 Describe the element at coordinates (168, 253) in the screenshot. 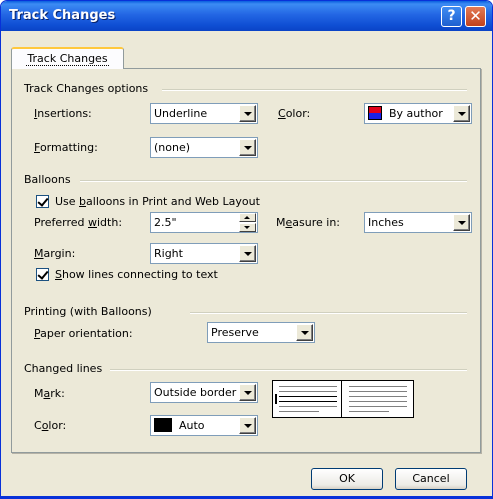

I see `margin-value: Right` at that location.